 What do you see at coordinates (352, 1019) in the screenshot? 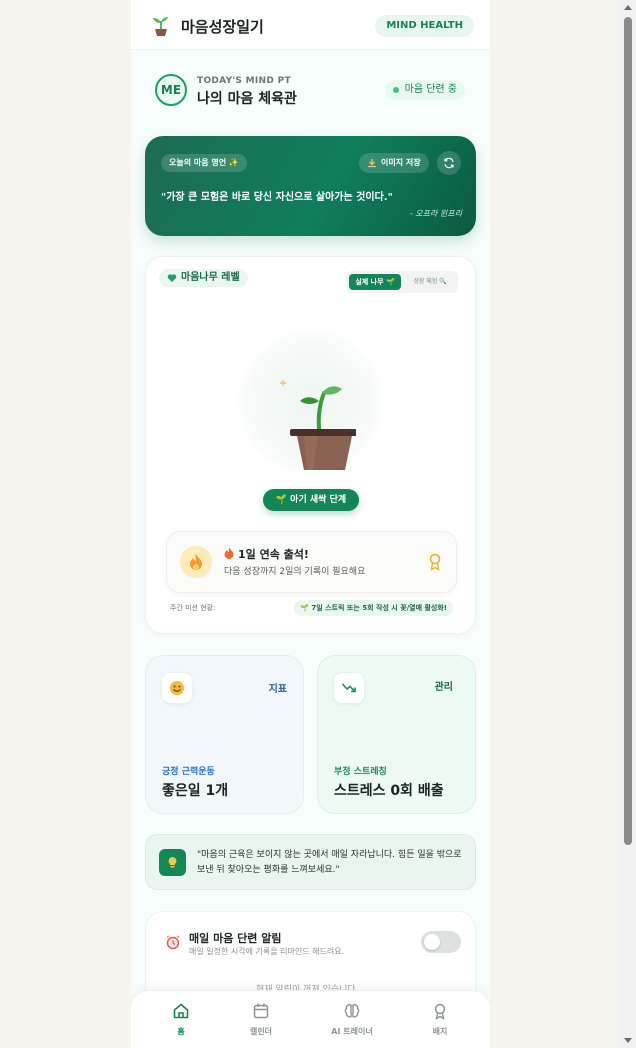
I see `nav-item-ai-trainer: AI 트레이너` at bounding box center [352, 1019].